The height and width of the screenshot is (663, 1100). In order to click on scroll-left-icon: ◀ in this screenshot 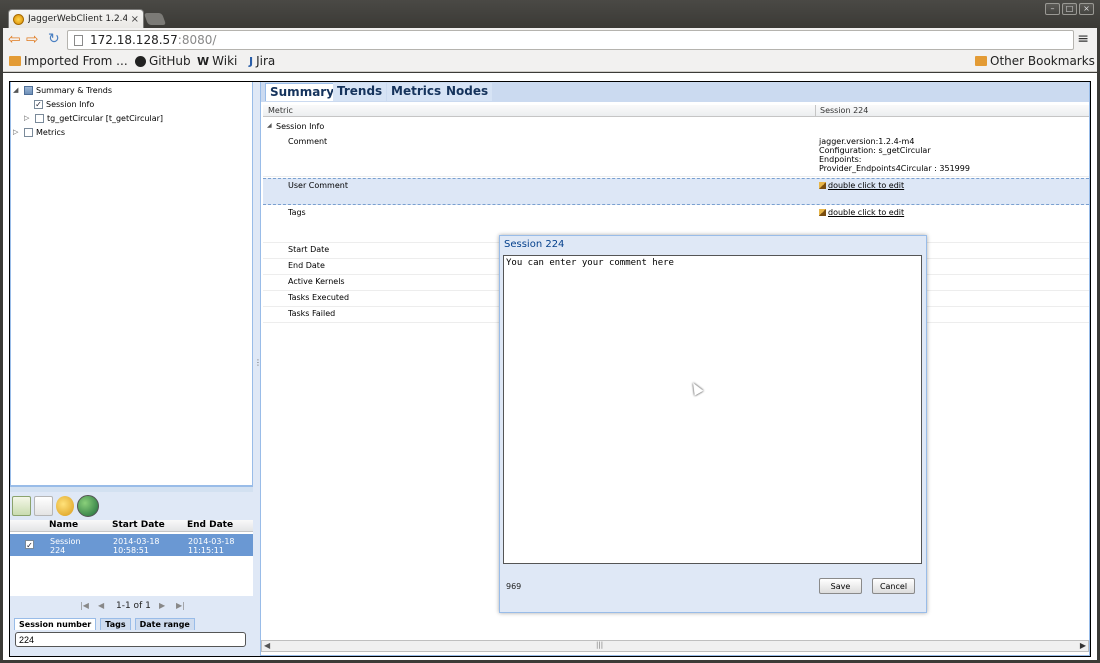, I will do `click(267, 645)`.